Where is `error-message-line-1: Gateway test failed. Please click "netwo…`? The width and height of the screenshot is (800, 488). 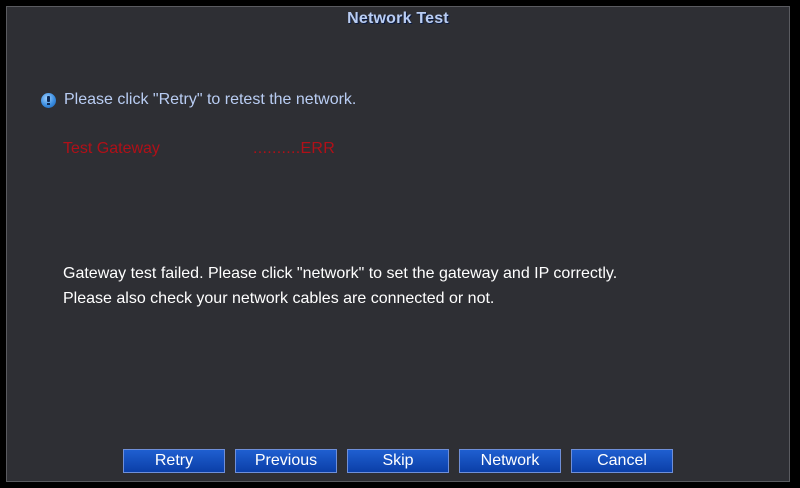
error-message-line-1: Gateway test failed. Please click "netwo… is located at coordinates (340, 273).